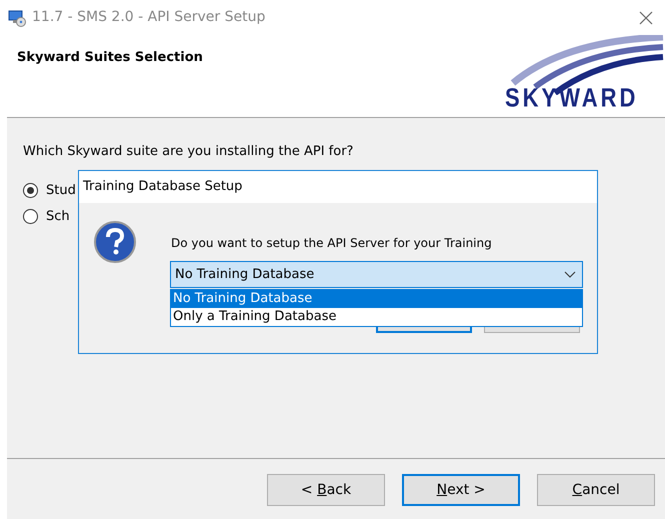 This screenshot has height=519, width=665. Describe the element at coordinates (149, 17) in the screenshot. I see `window-title: 11.7 - SMS 2.0 - API Server Setup` at that location.